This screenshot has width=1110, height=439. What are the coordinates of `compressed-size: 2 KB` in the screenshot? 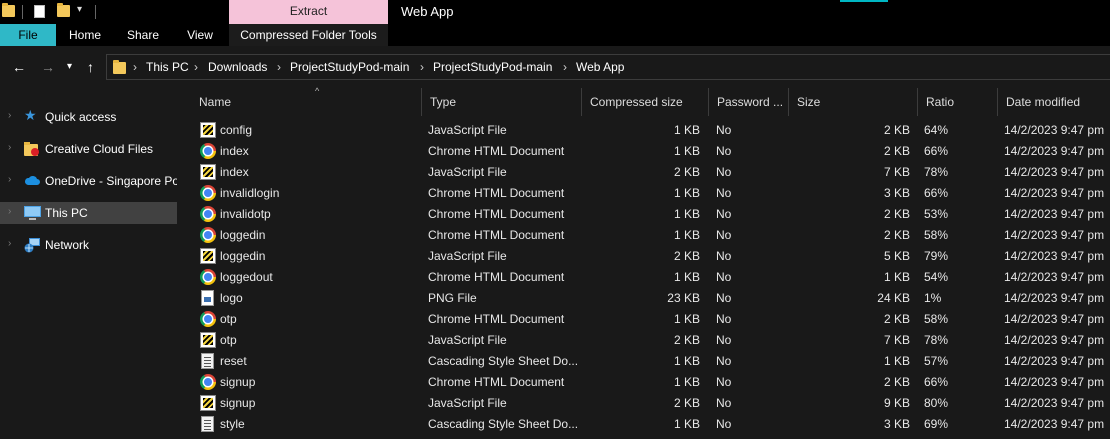 It's located at (686, 172).